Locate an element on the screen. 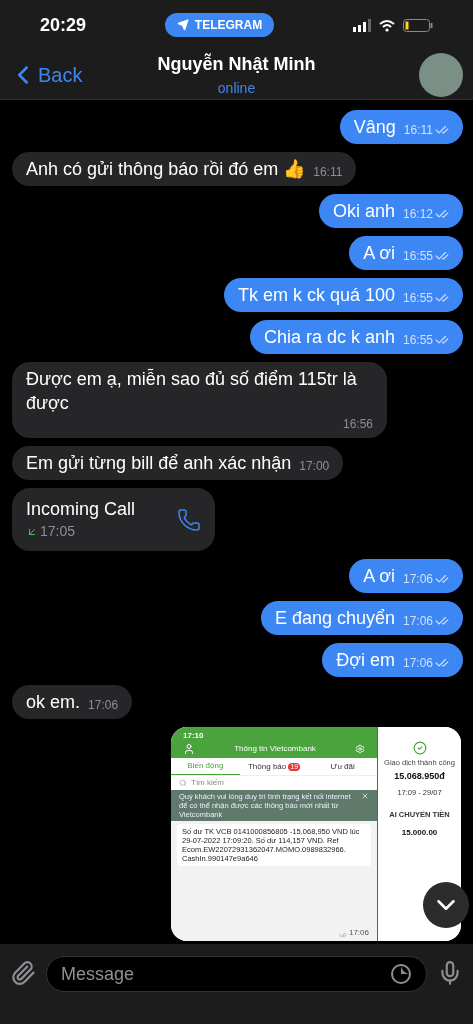  message-time: 17:05 is located at coordinates (58, 531).